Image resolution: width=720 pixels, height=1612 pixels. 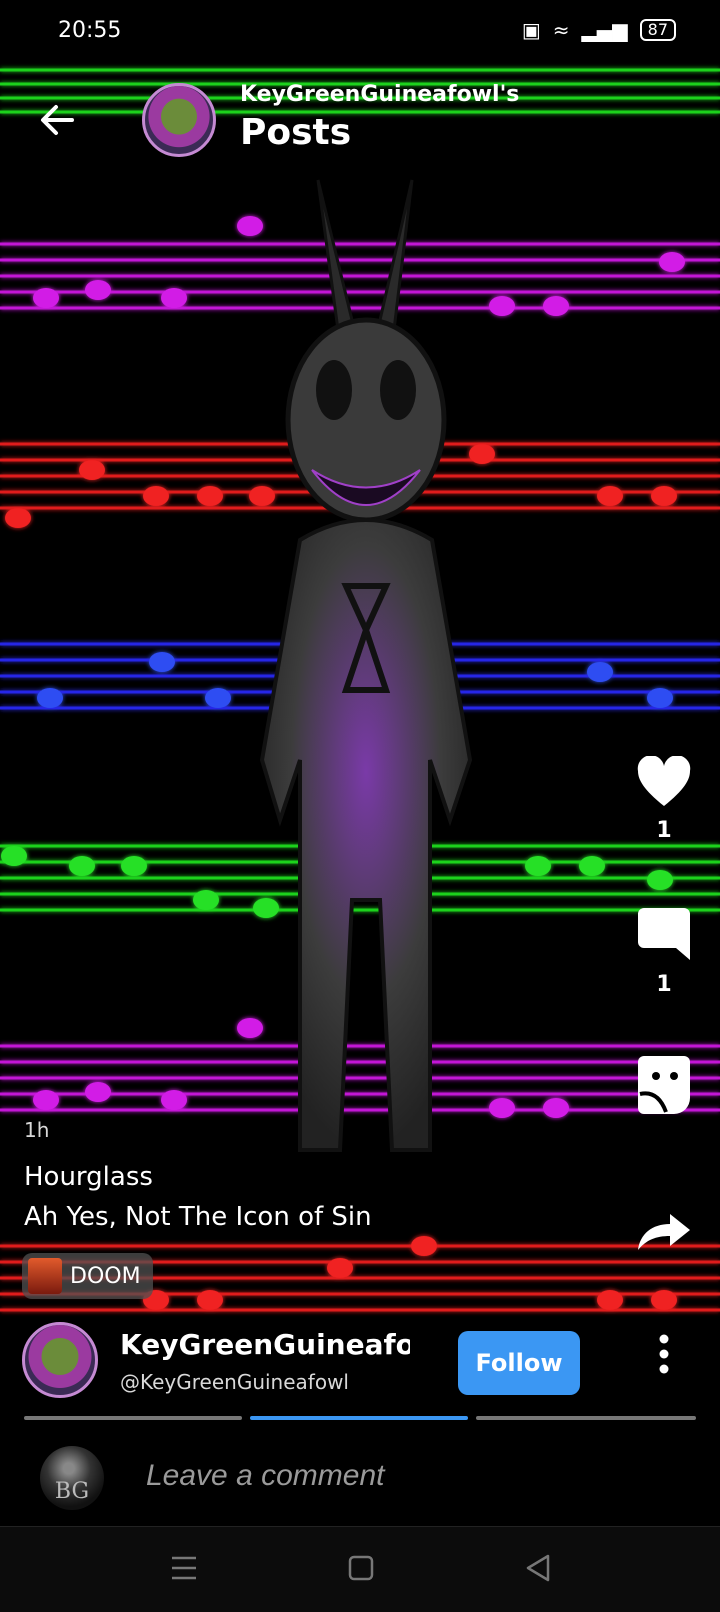 What do you see at coordinates (265, 1344) in the screenshot?
I see `author-name: KeyGreenGuineafowl` at bounding box center [265, 1344].